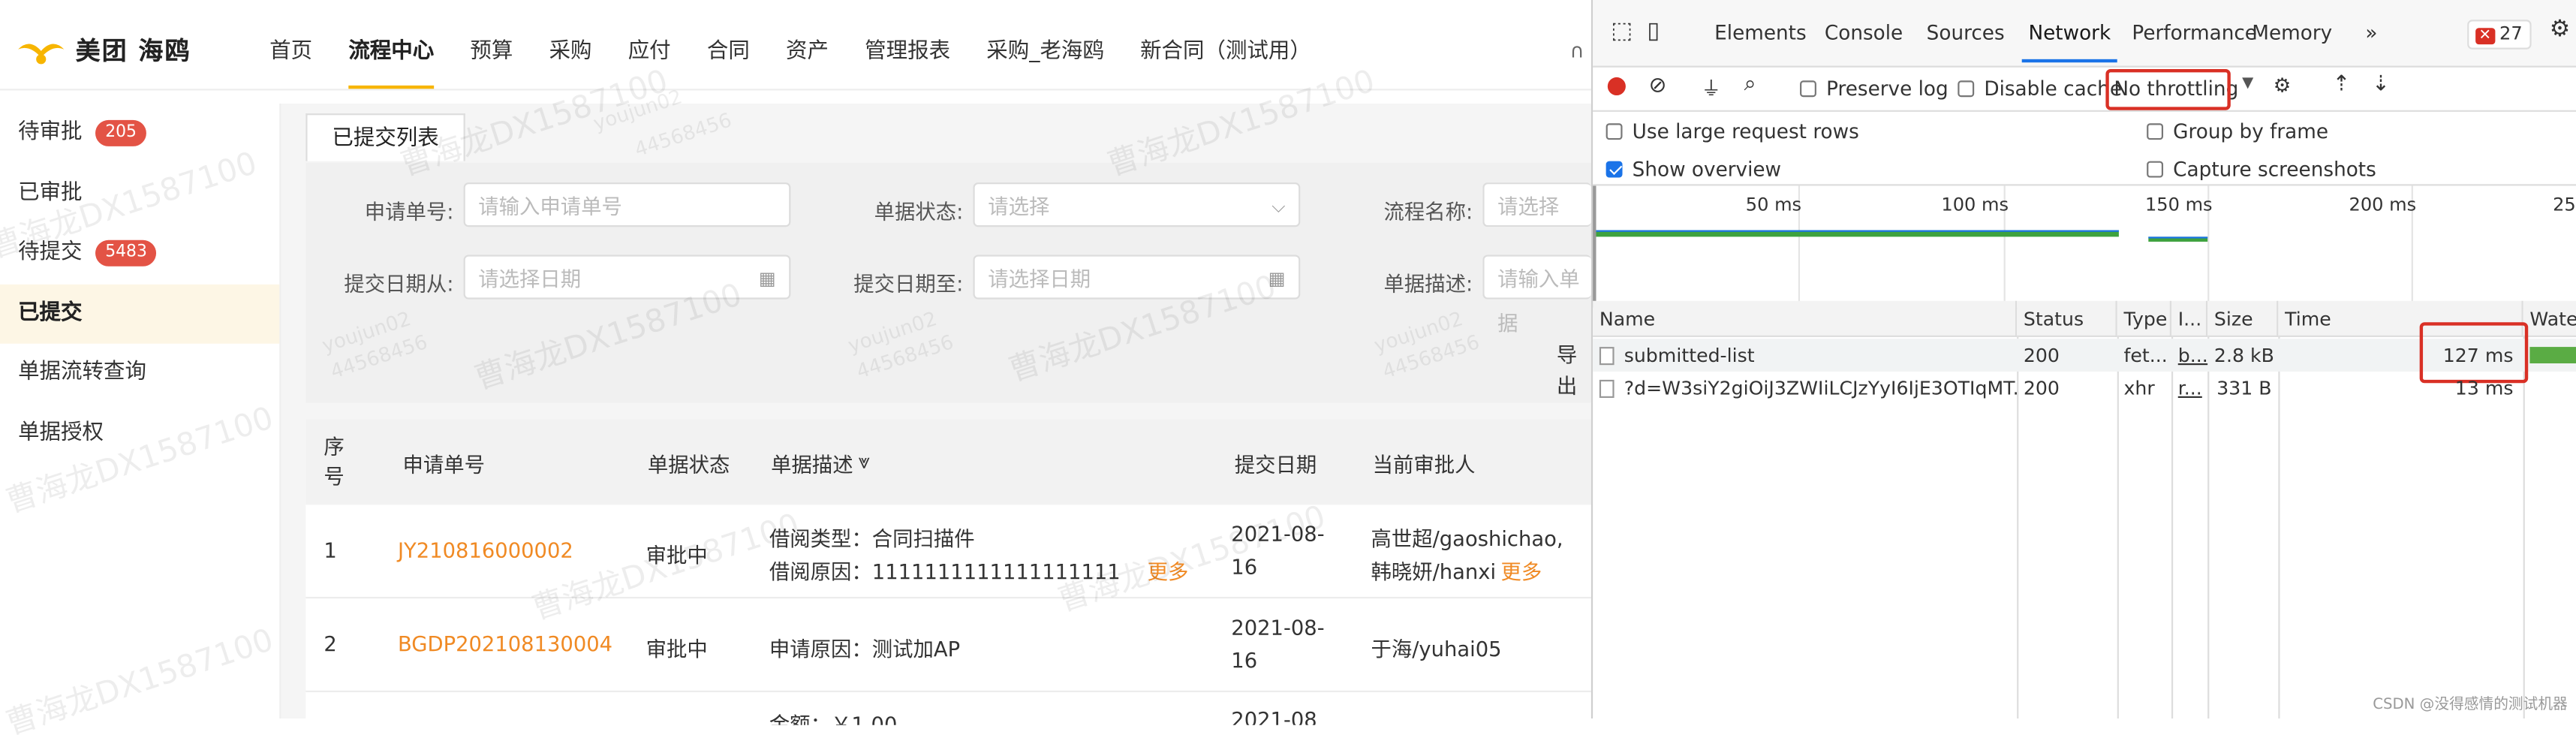  What do you see at coordinates (833, 718) in the screenshot?
I see `row-desc-line1: 金额：￥1.00` at bounding box center [833, 718].